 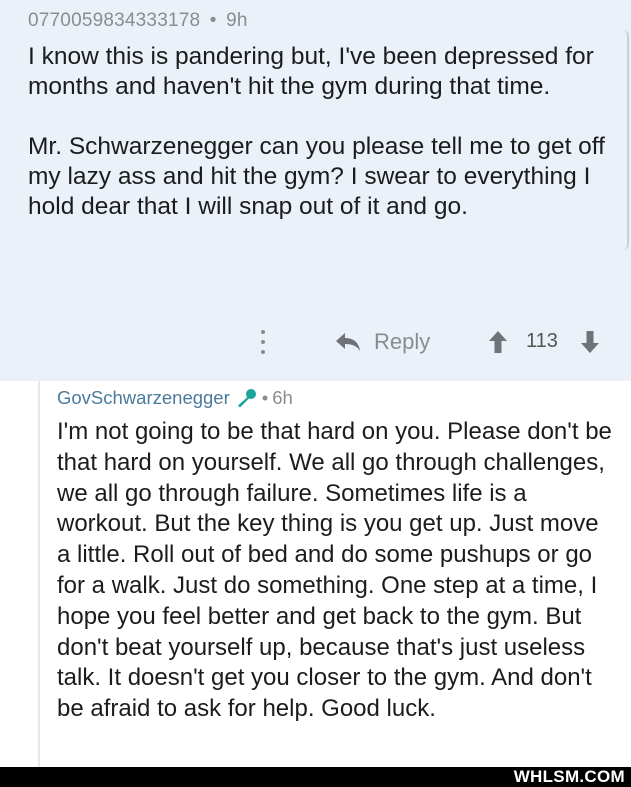 What do you see at coordinates (282, 397) in the screenshot?
I see `comment-age: 6h` at bounding box center [282, 397].